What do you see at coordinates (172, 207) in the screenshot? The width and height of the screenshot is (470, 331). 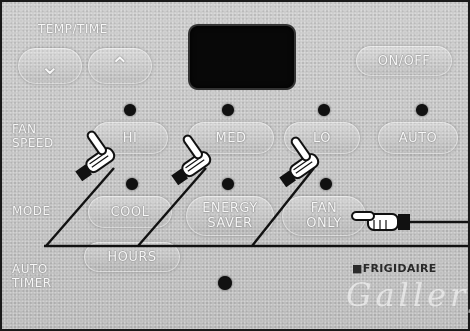 I see `pointer-line-med` at bounding box center [172, 207].